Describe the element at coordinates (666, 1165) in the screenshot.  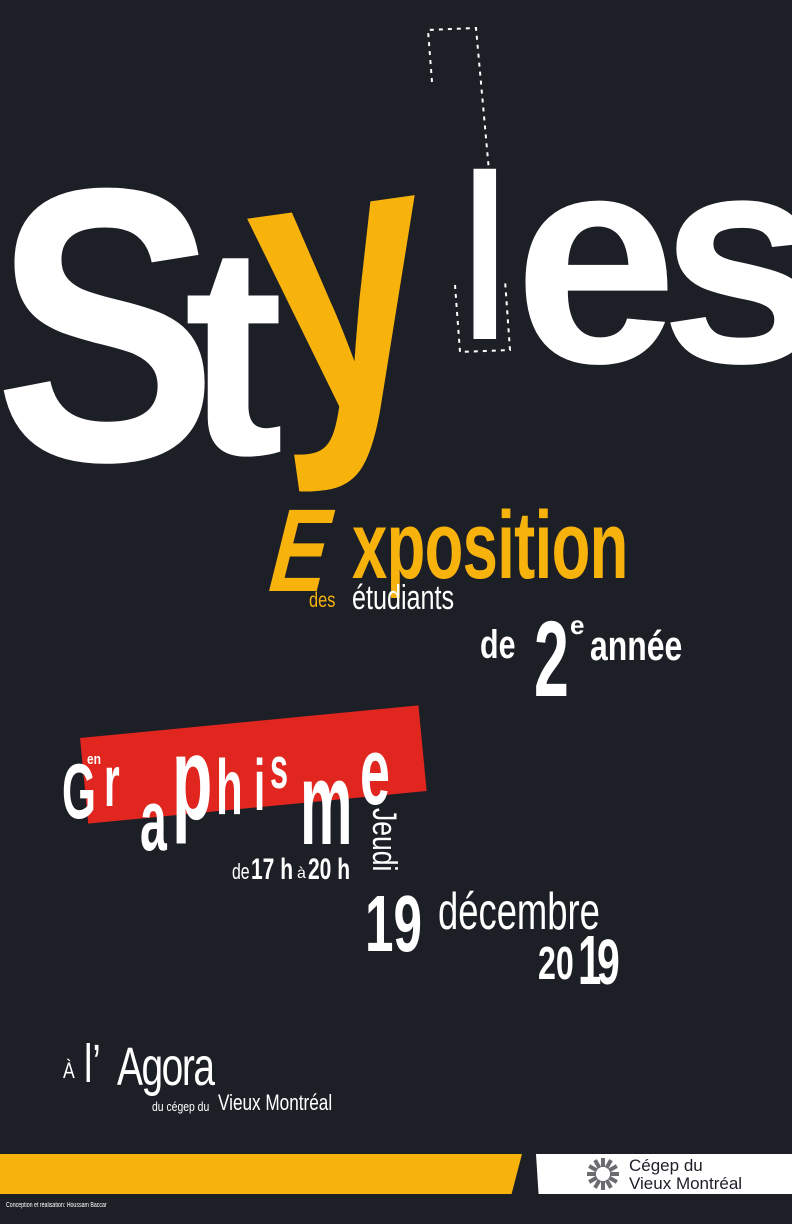
I see `logo-text-line1: Cégep du` at that location.